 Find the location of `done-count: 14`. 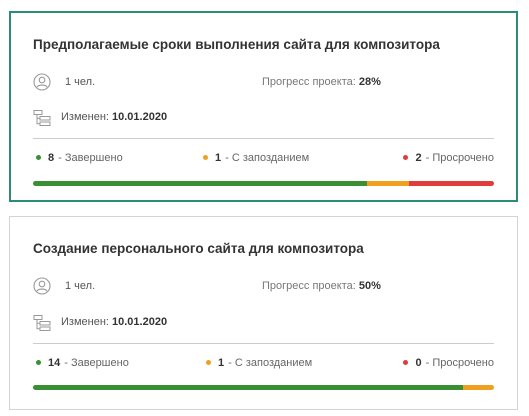

done-count: 14 is located at coordinates (54, 363).